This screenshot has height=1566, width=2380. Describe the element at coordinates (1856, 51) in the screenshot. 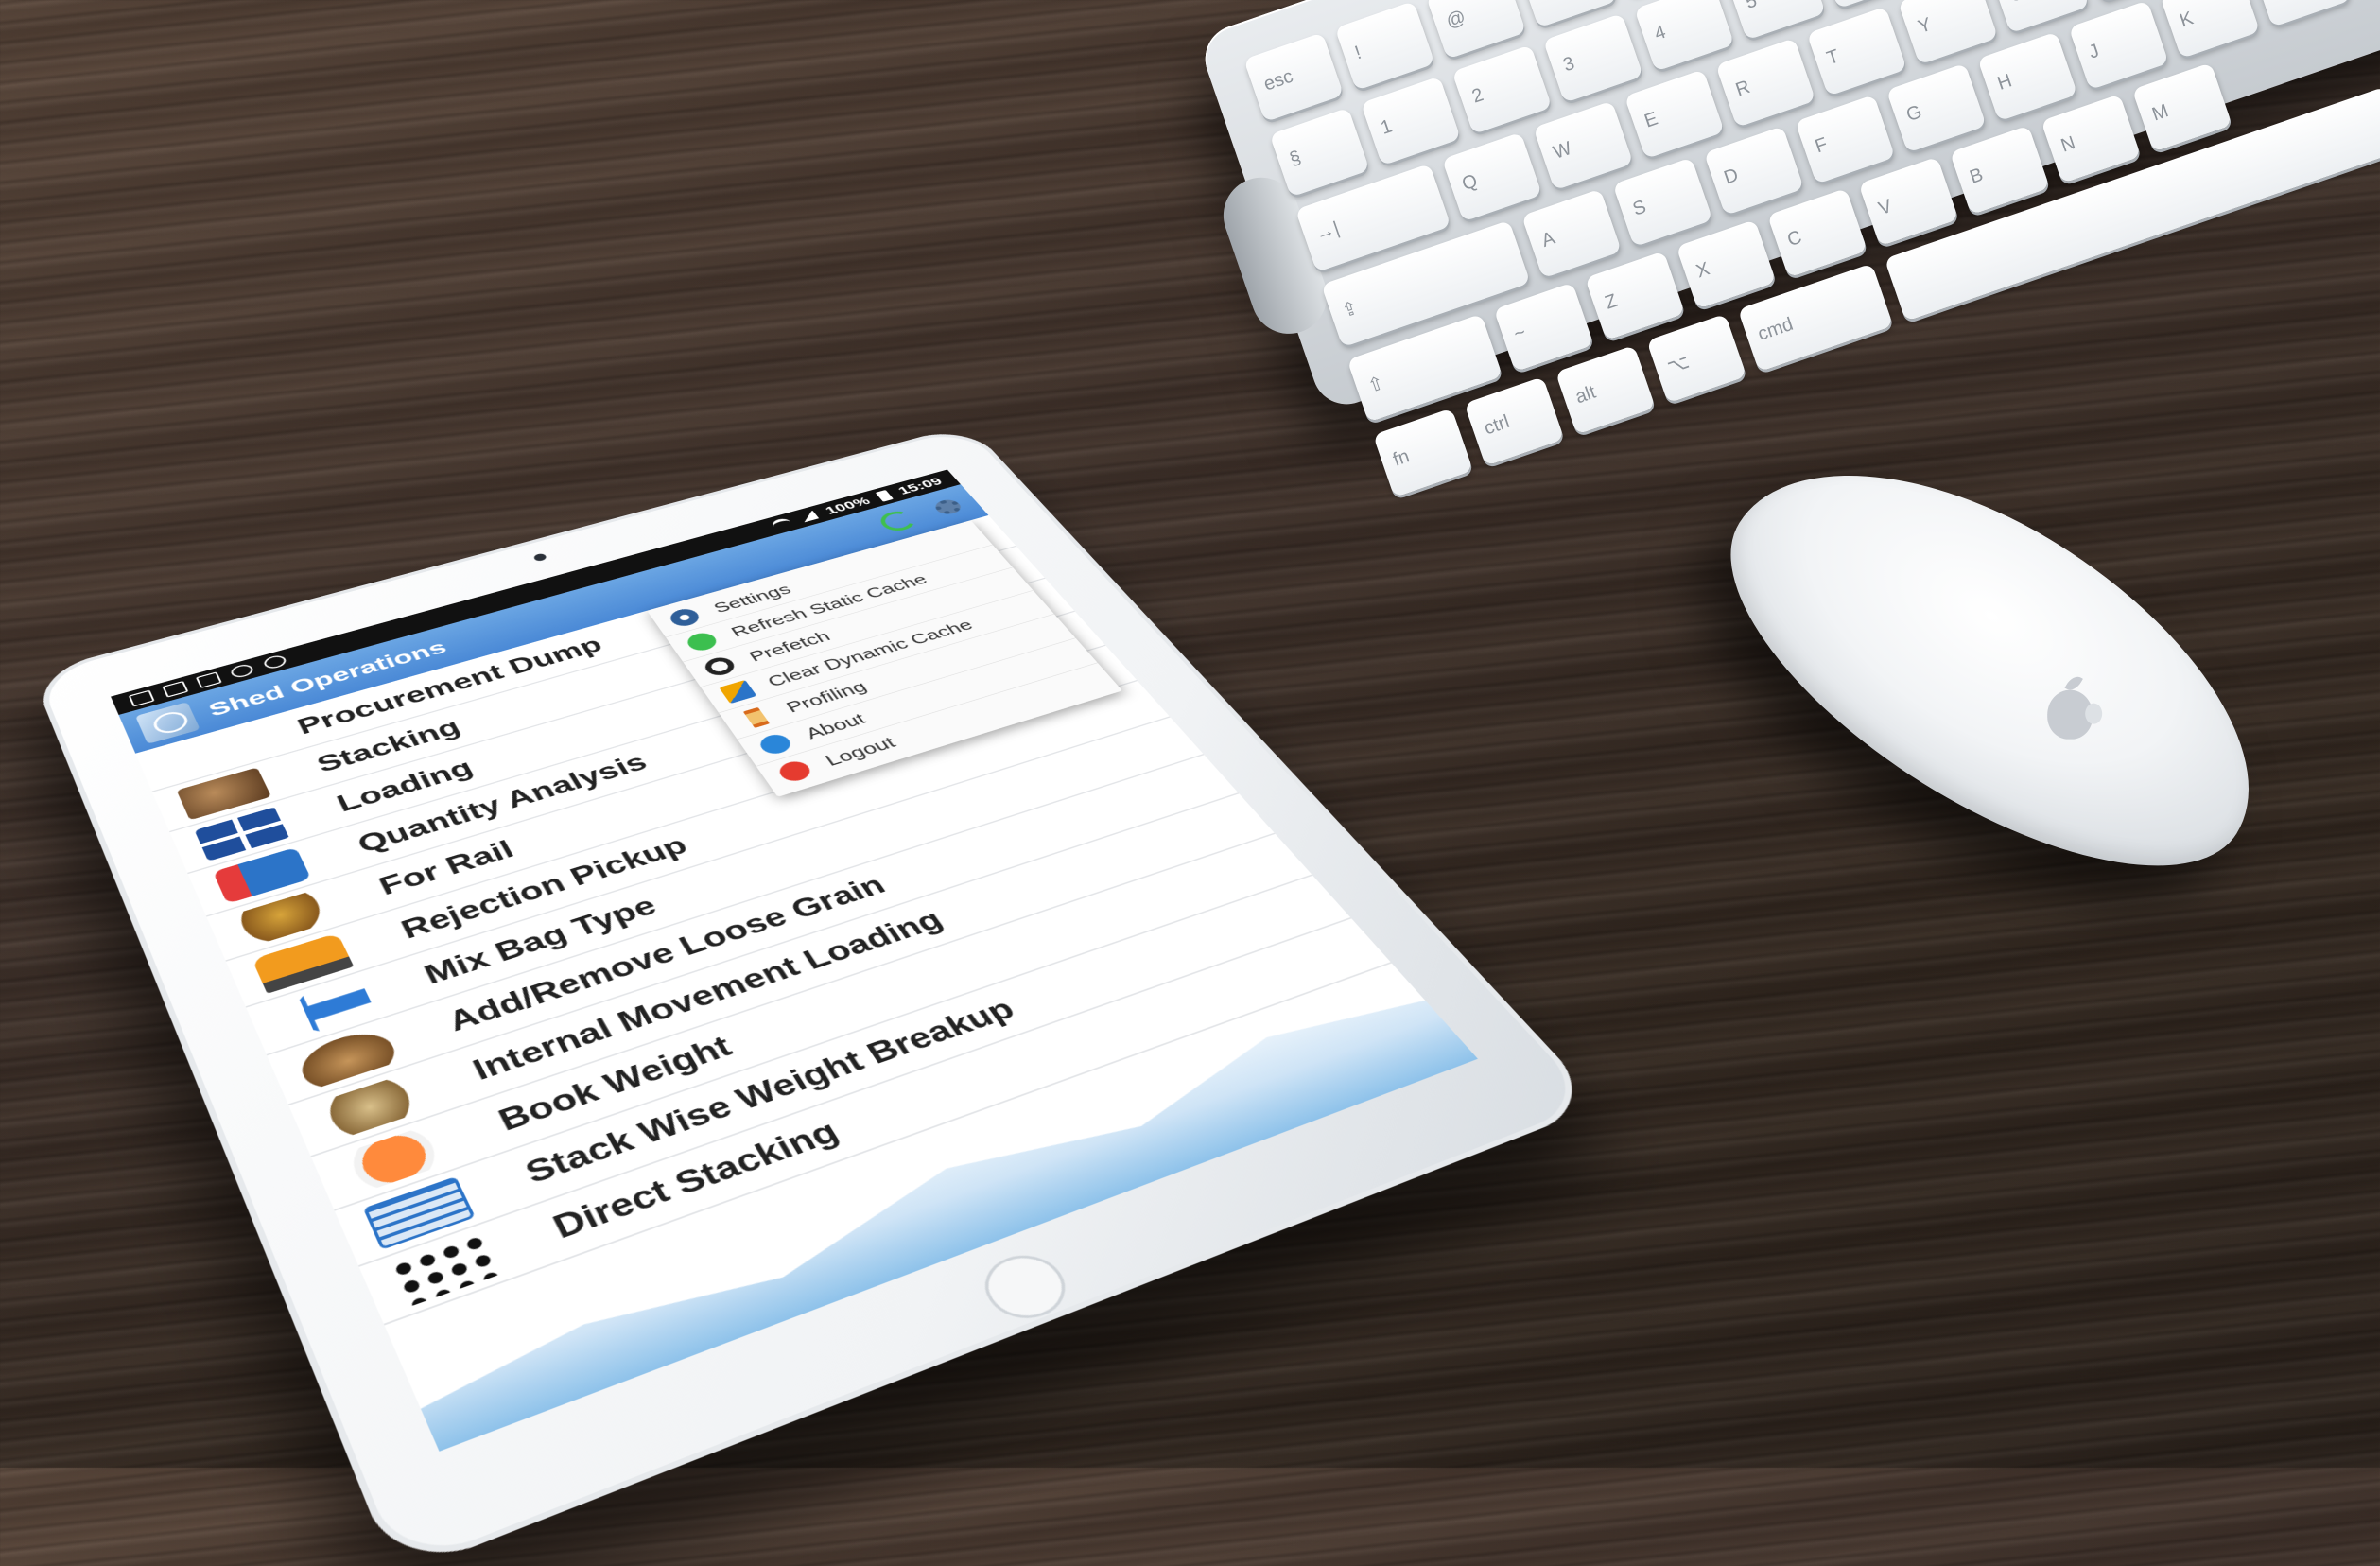

I see `key: T` at that location.